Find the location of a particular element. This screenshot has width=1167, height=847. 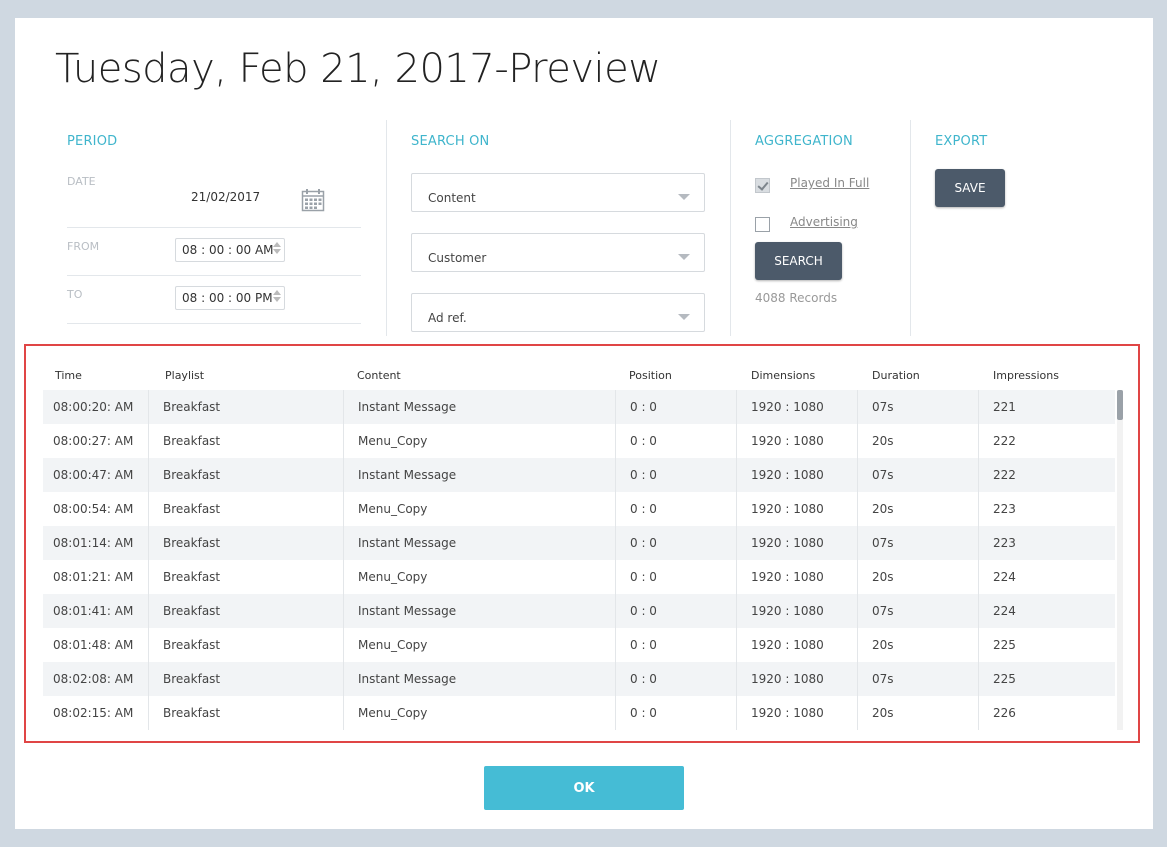

cell-time: 08:00:47: AM is located at coordinates (93, 475).